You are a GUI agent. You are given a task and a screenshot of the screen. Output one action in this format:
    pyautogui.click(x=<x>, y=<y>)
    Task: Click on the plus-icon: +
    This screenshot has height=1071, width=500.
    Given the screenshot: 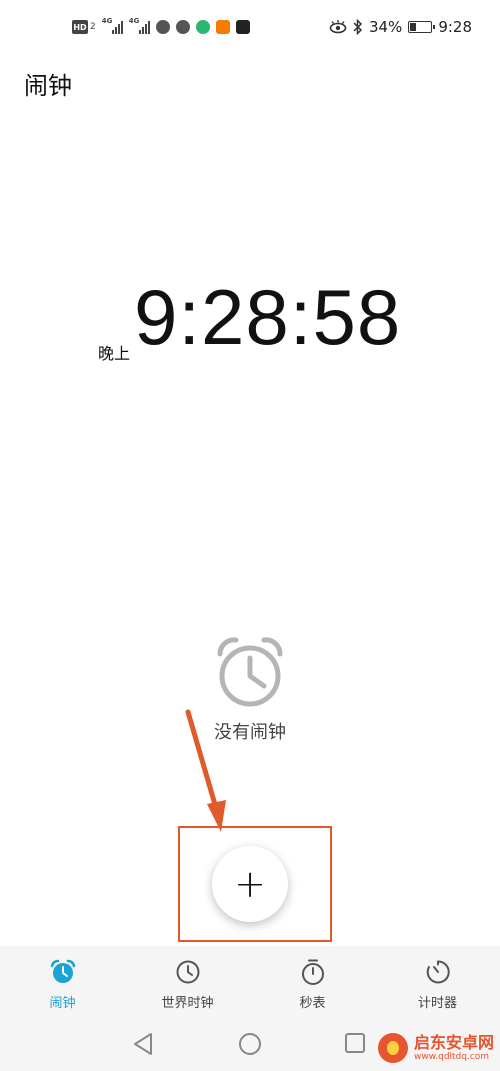 What is the action you would take?
    pyautogui.click(x=250, y=884)
    